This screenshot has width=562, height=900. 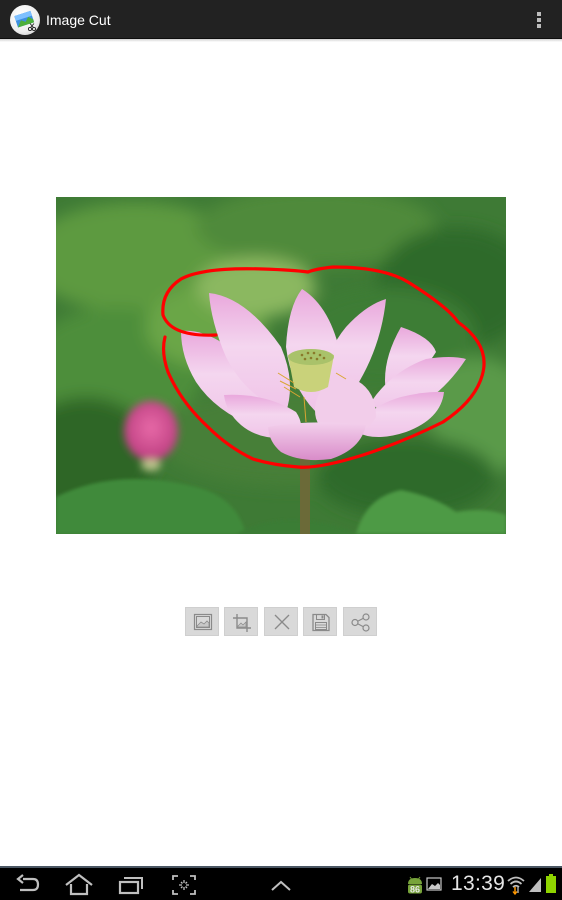 I want to click on home-icon, so click(x=79, y=884).